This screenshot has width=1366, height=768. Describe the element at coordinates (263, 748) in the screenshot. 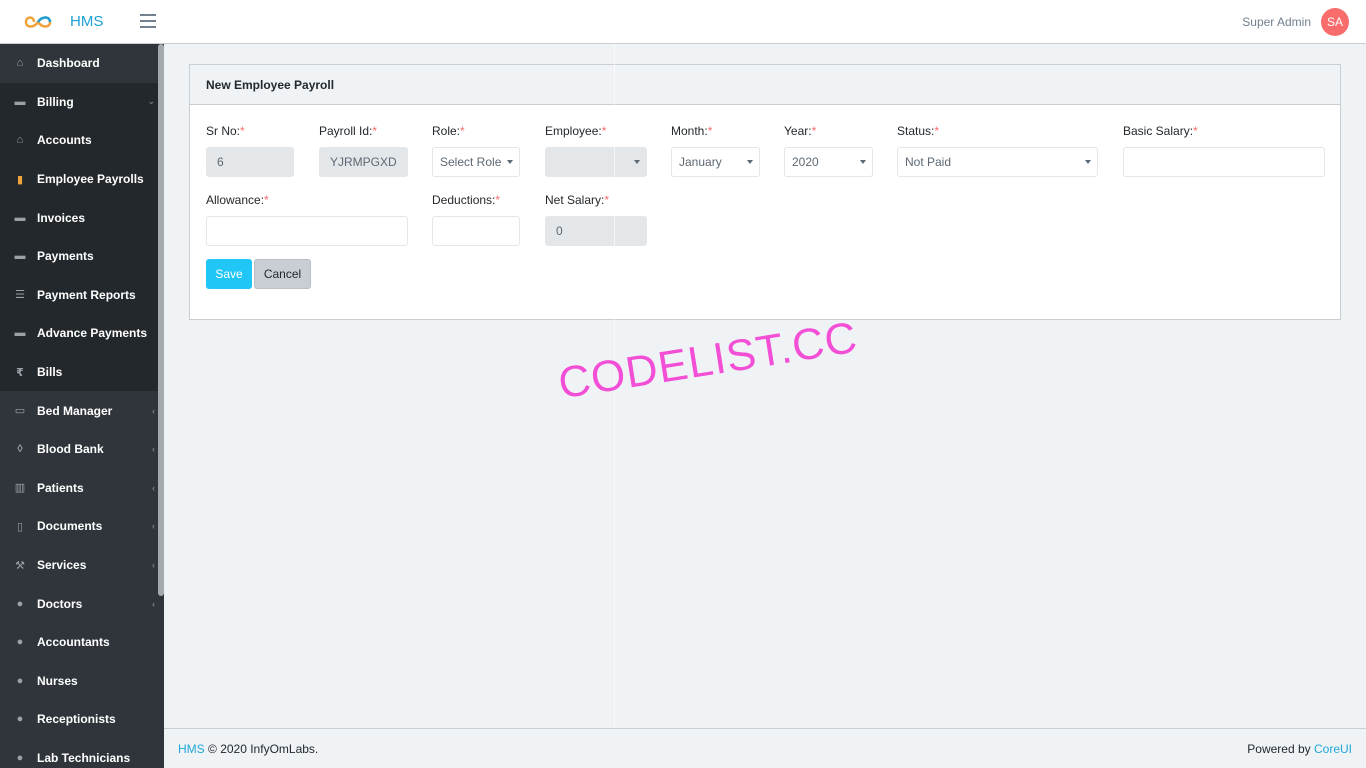

I see `footer-copyright-text: © 2020 InfyOmLabs.` at that location.